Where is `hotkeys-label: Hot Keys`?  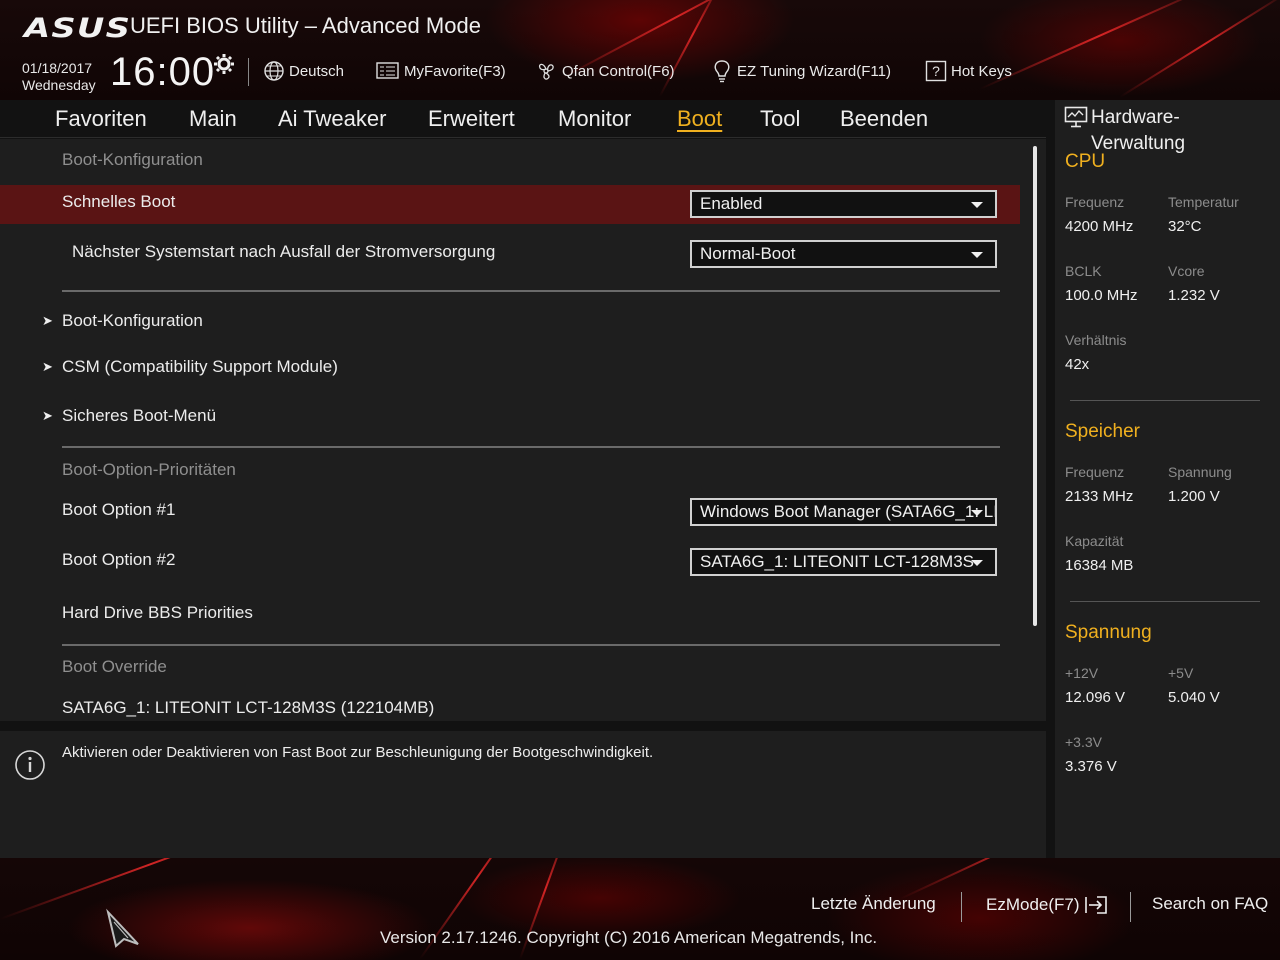 hotkeys-label: Hot Keys is located at coordinates (981, 71).